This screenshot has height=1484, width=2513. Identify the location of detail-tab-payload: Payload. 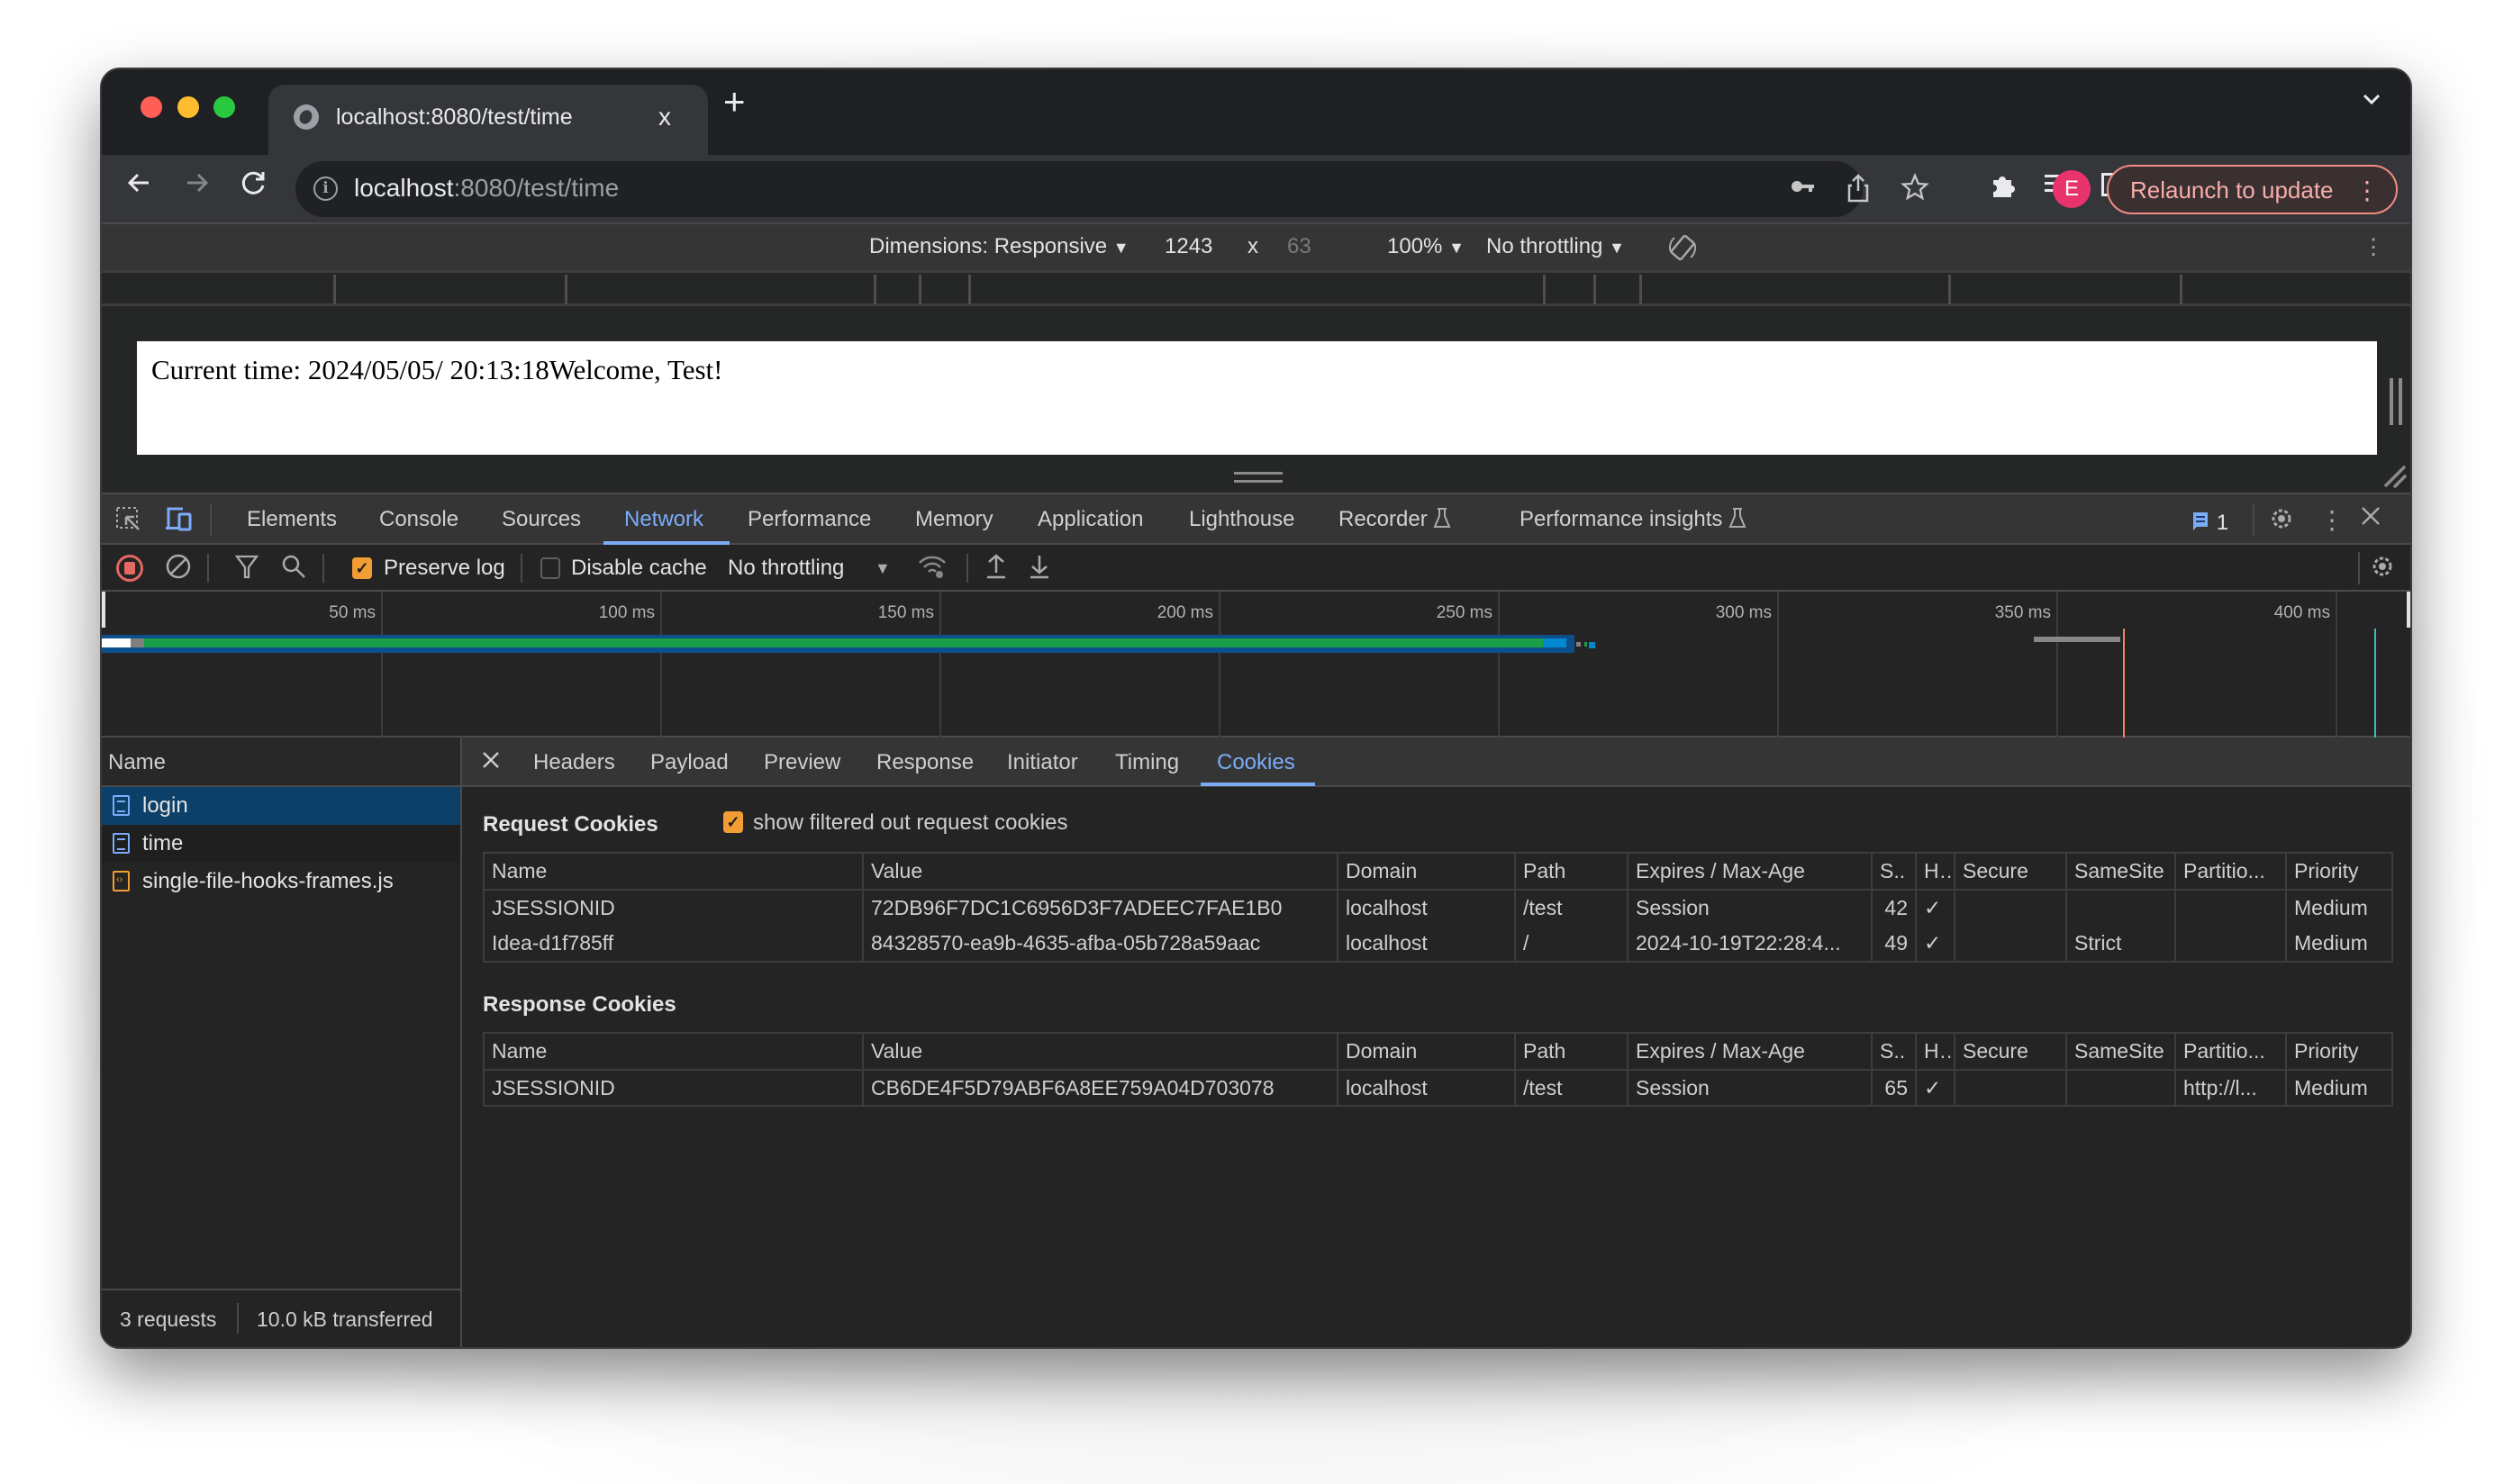
(689, 763).